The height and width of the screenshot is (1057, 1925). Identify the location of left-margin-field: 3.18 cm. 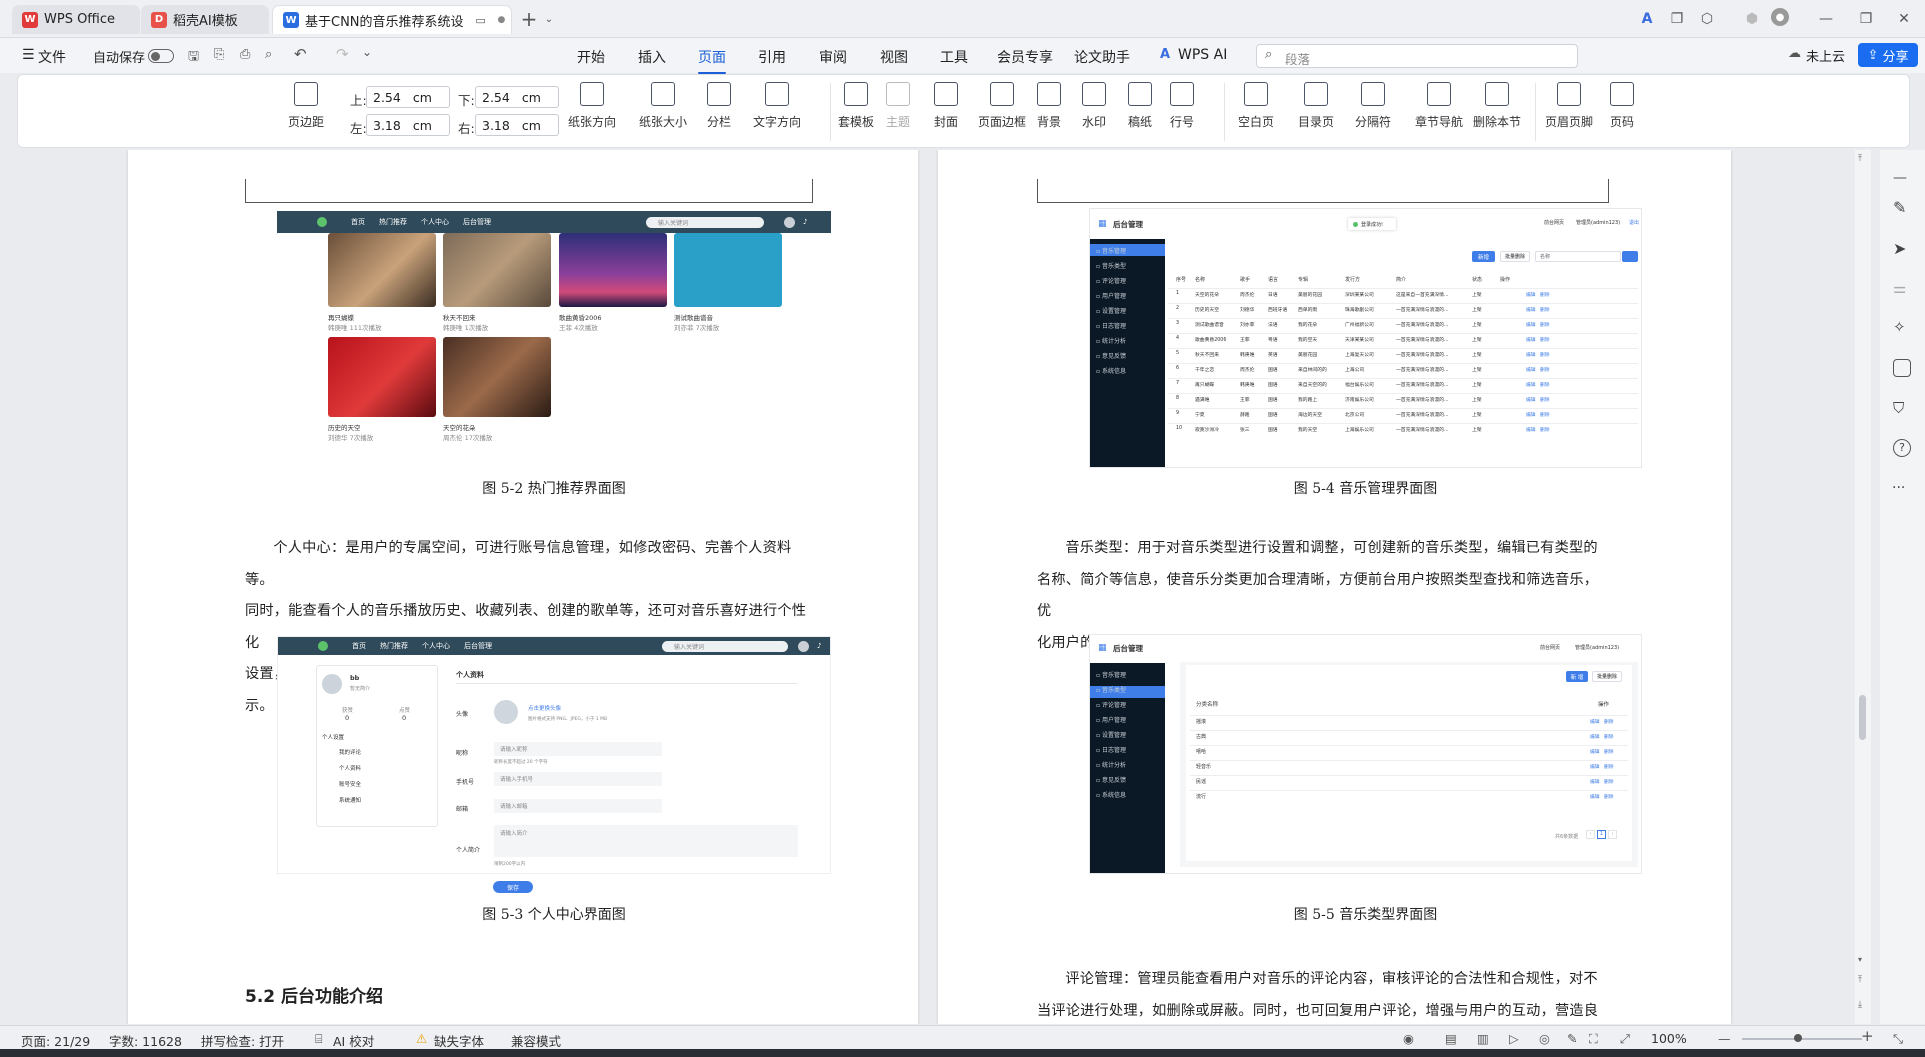
(408, 125).